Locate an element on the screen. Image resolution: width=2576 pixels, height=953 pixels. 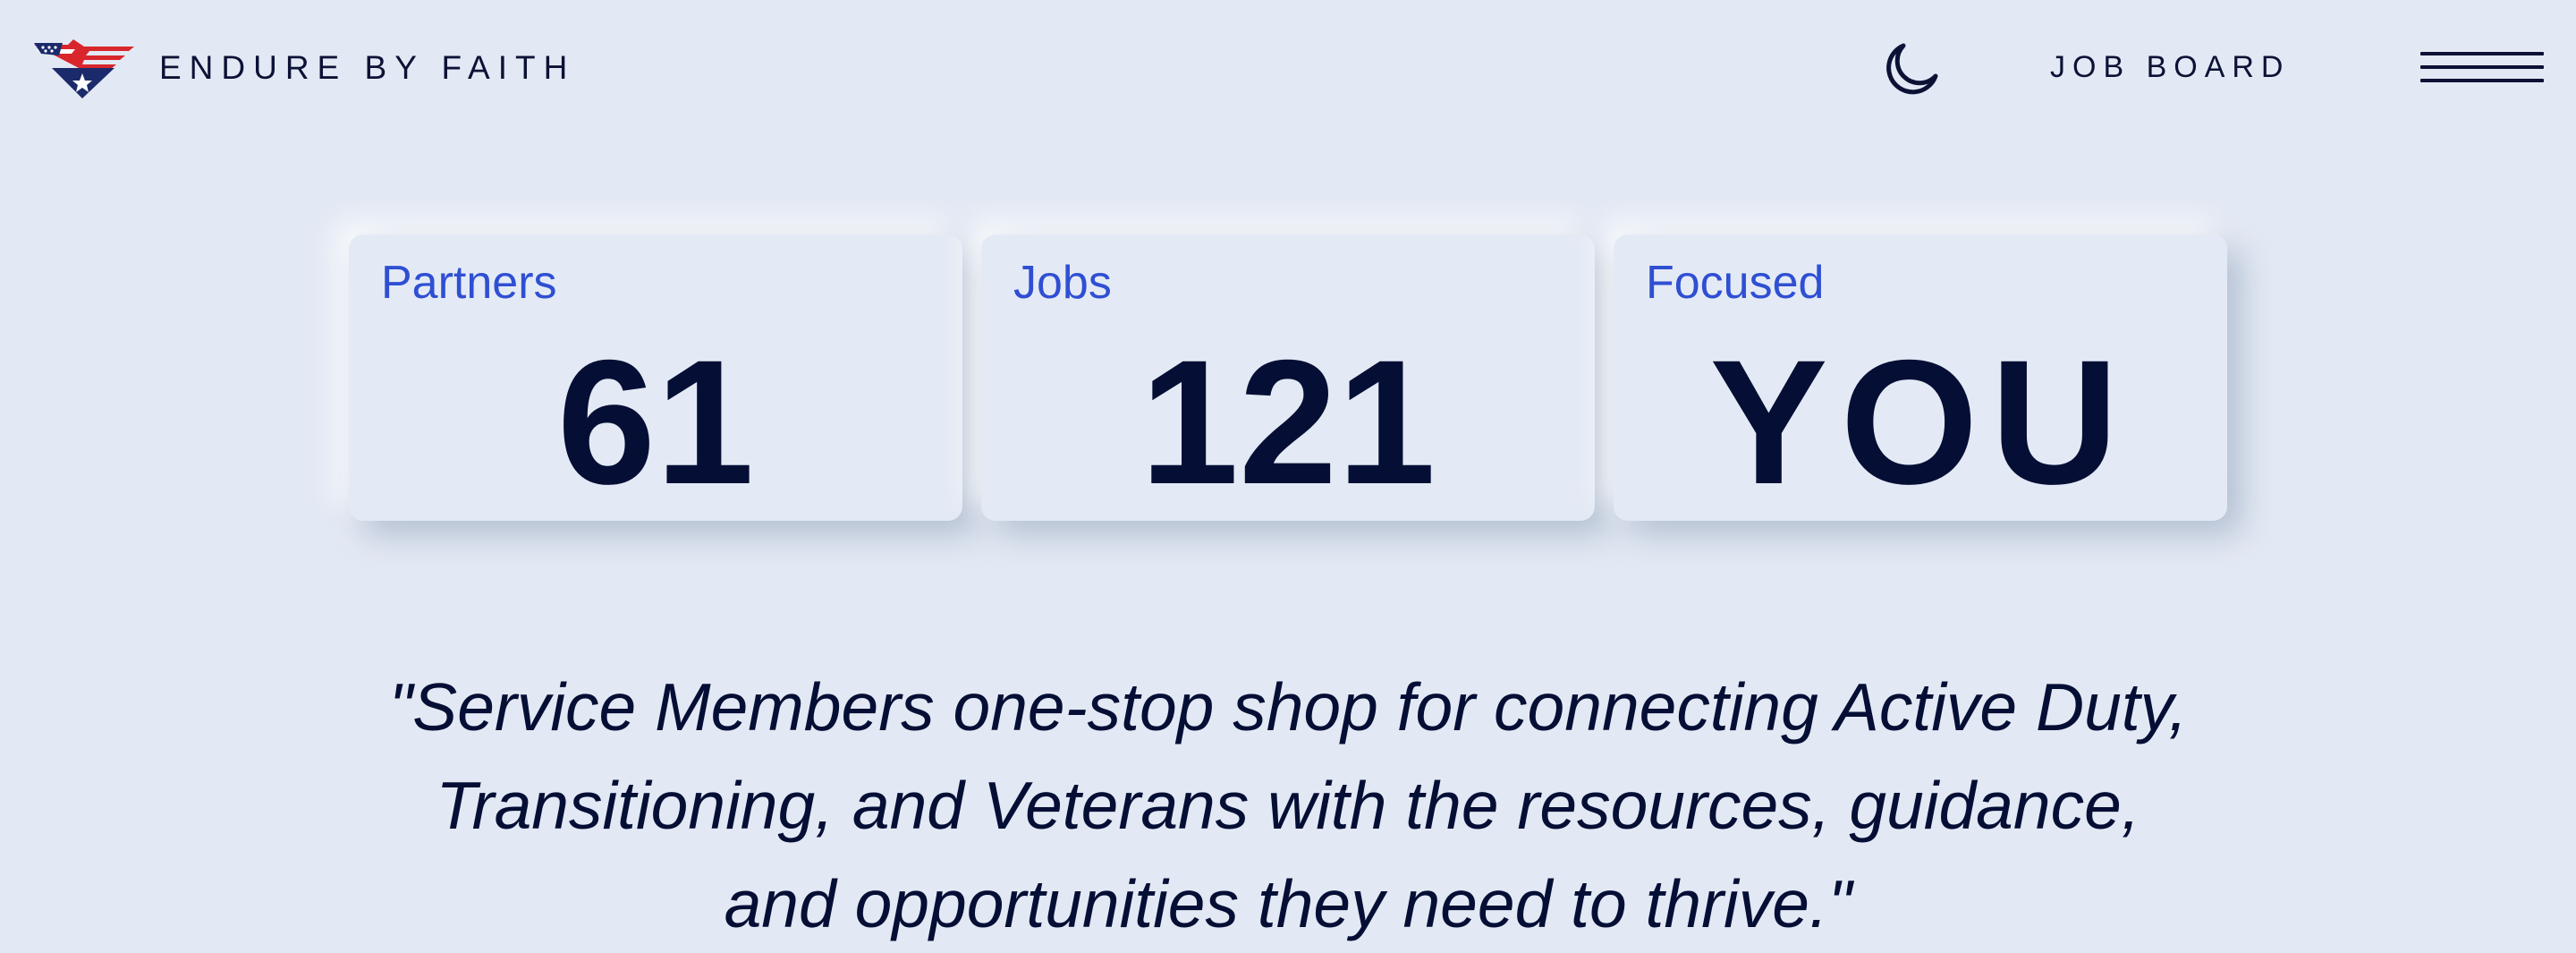
stat-value: 61 is located at coordinates (655, 422).